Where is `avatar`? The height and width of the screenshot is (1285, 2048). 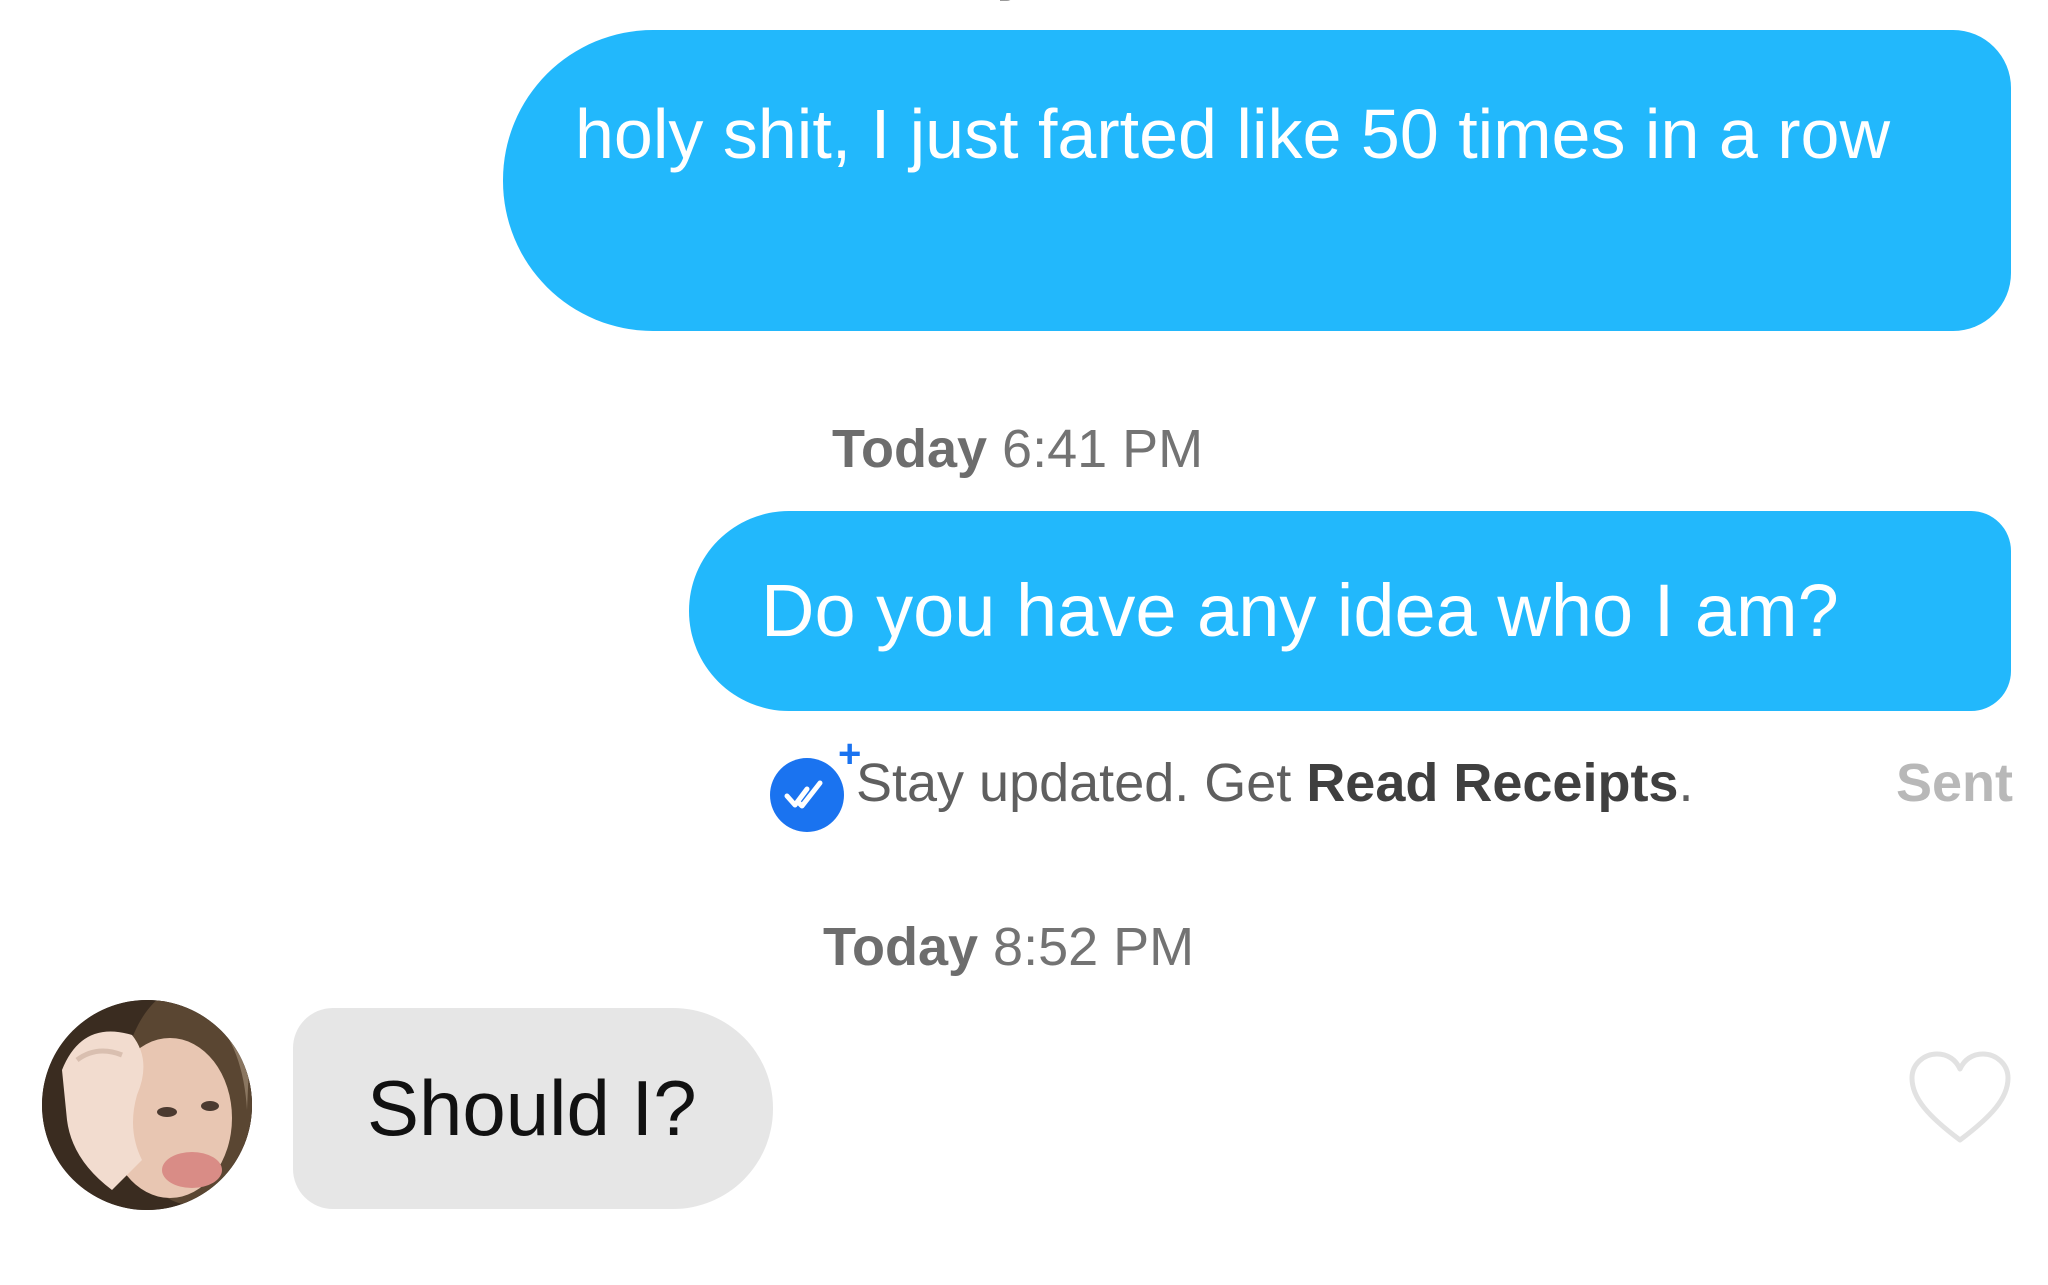 avatar is located at coordinates (147, 1105).